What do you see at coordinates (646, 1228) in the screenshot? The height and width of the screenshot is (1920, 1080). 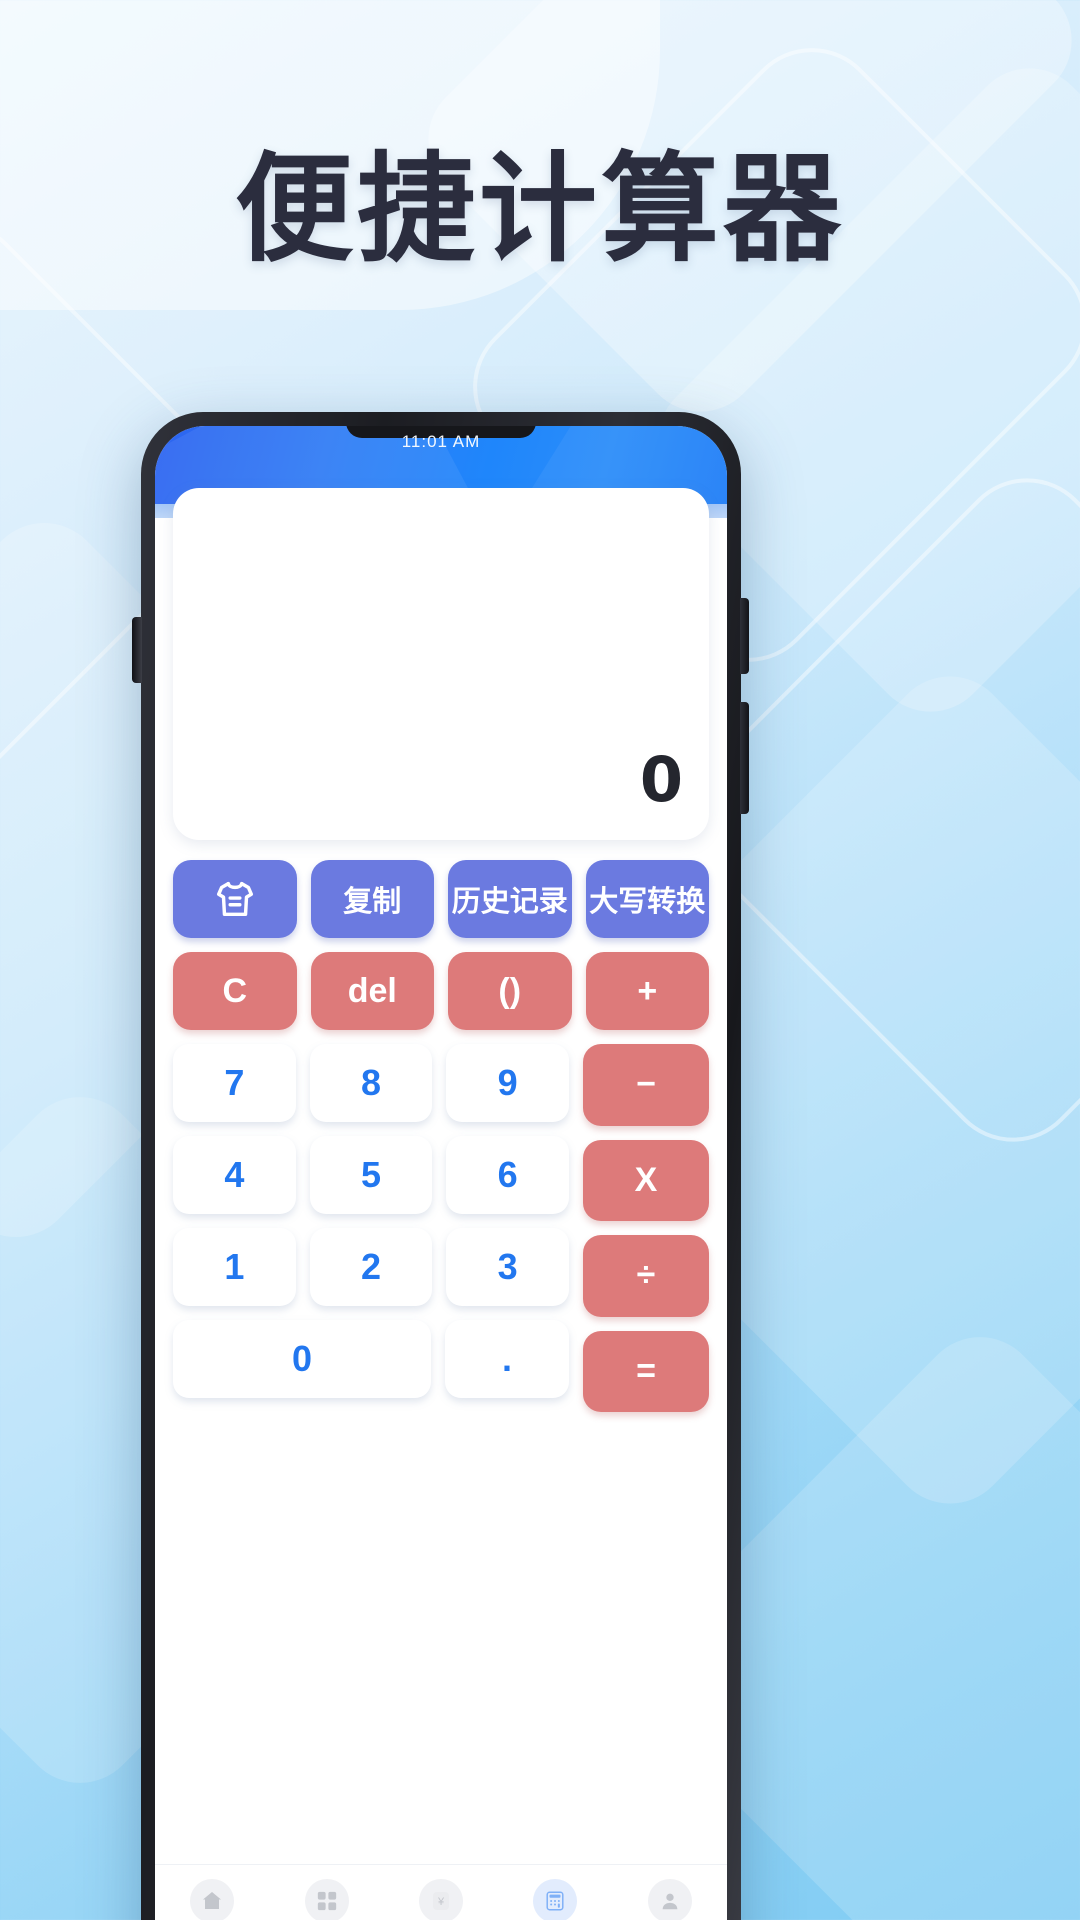 I see `operator-column: − X ÷ =` at bounding box center [646, 1228].